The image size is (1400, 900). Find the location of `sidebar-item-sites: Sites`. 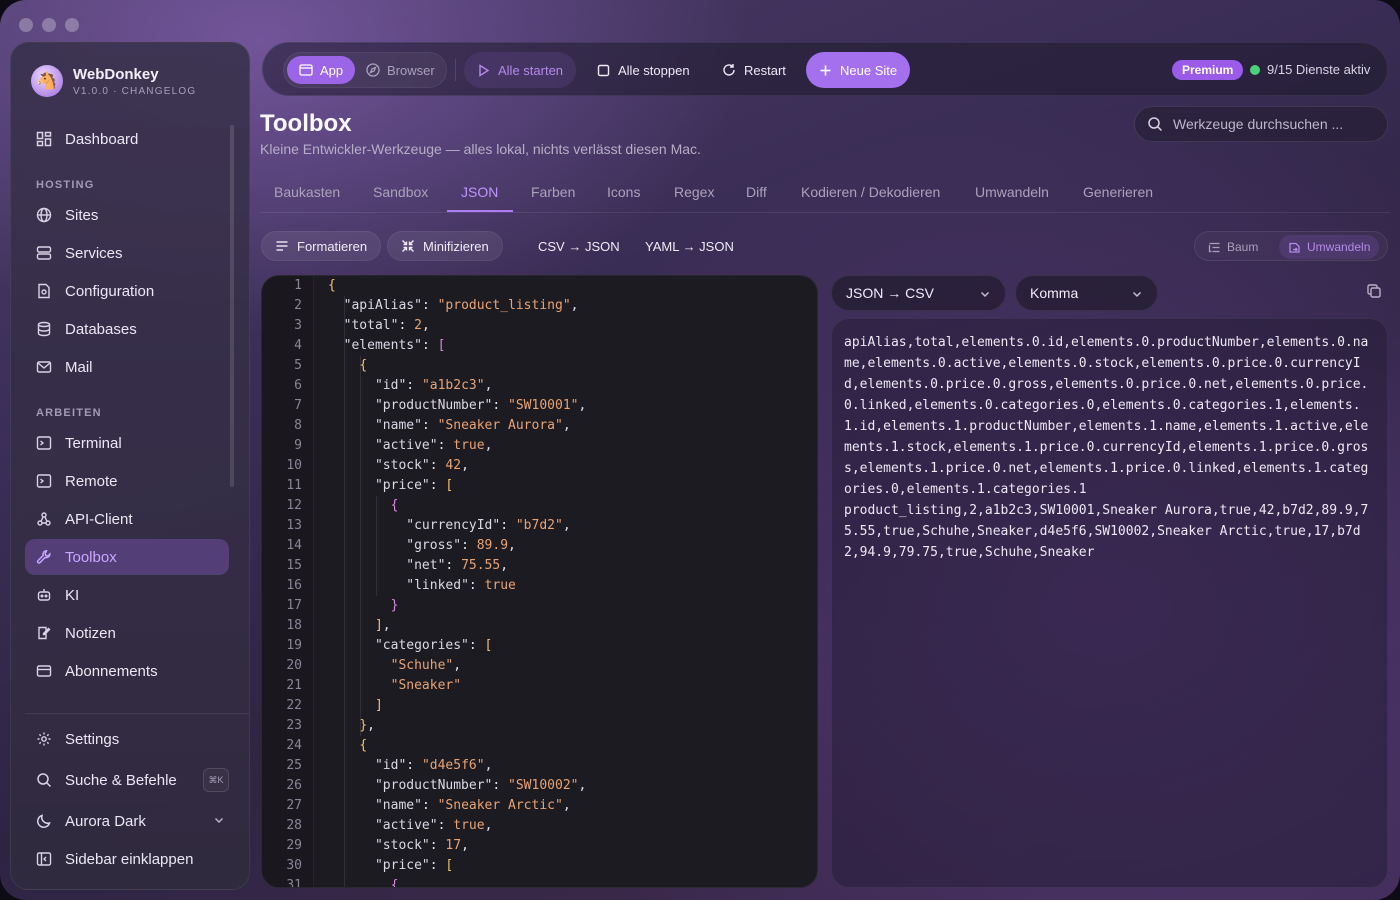

sidebar-item-sites: Sites is located at coordinates (127, 215).